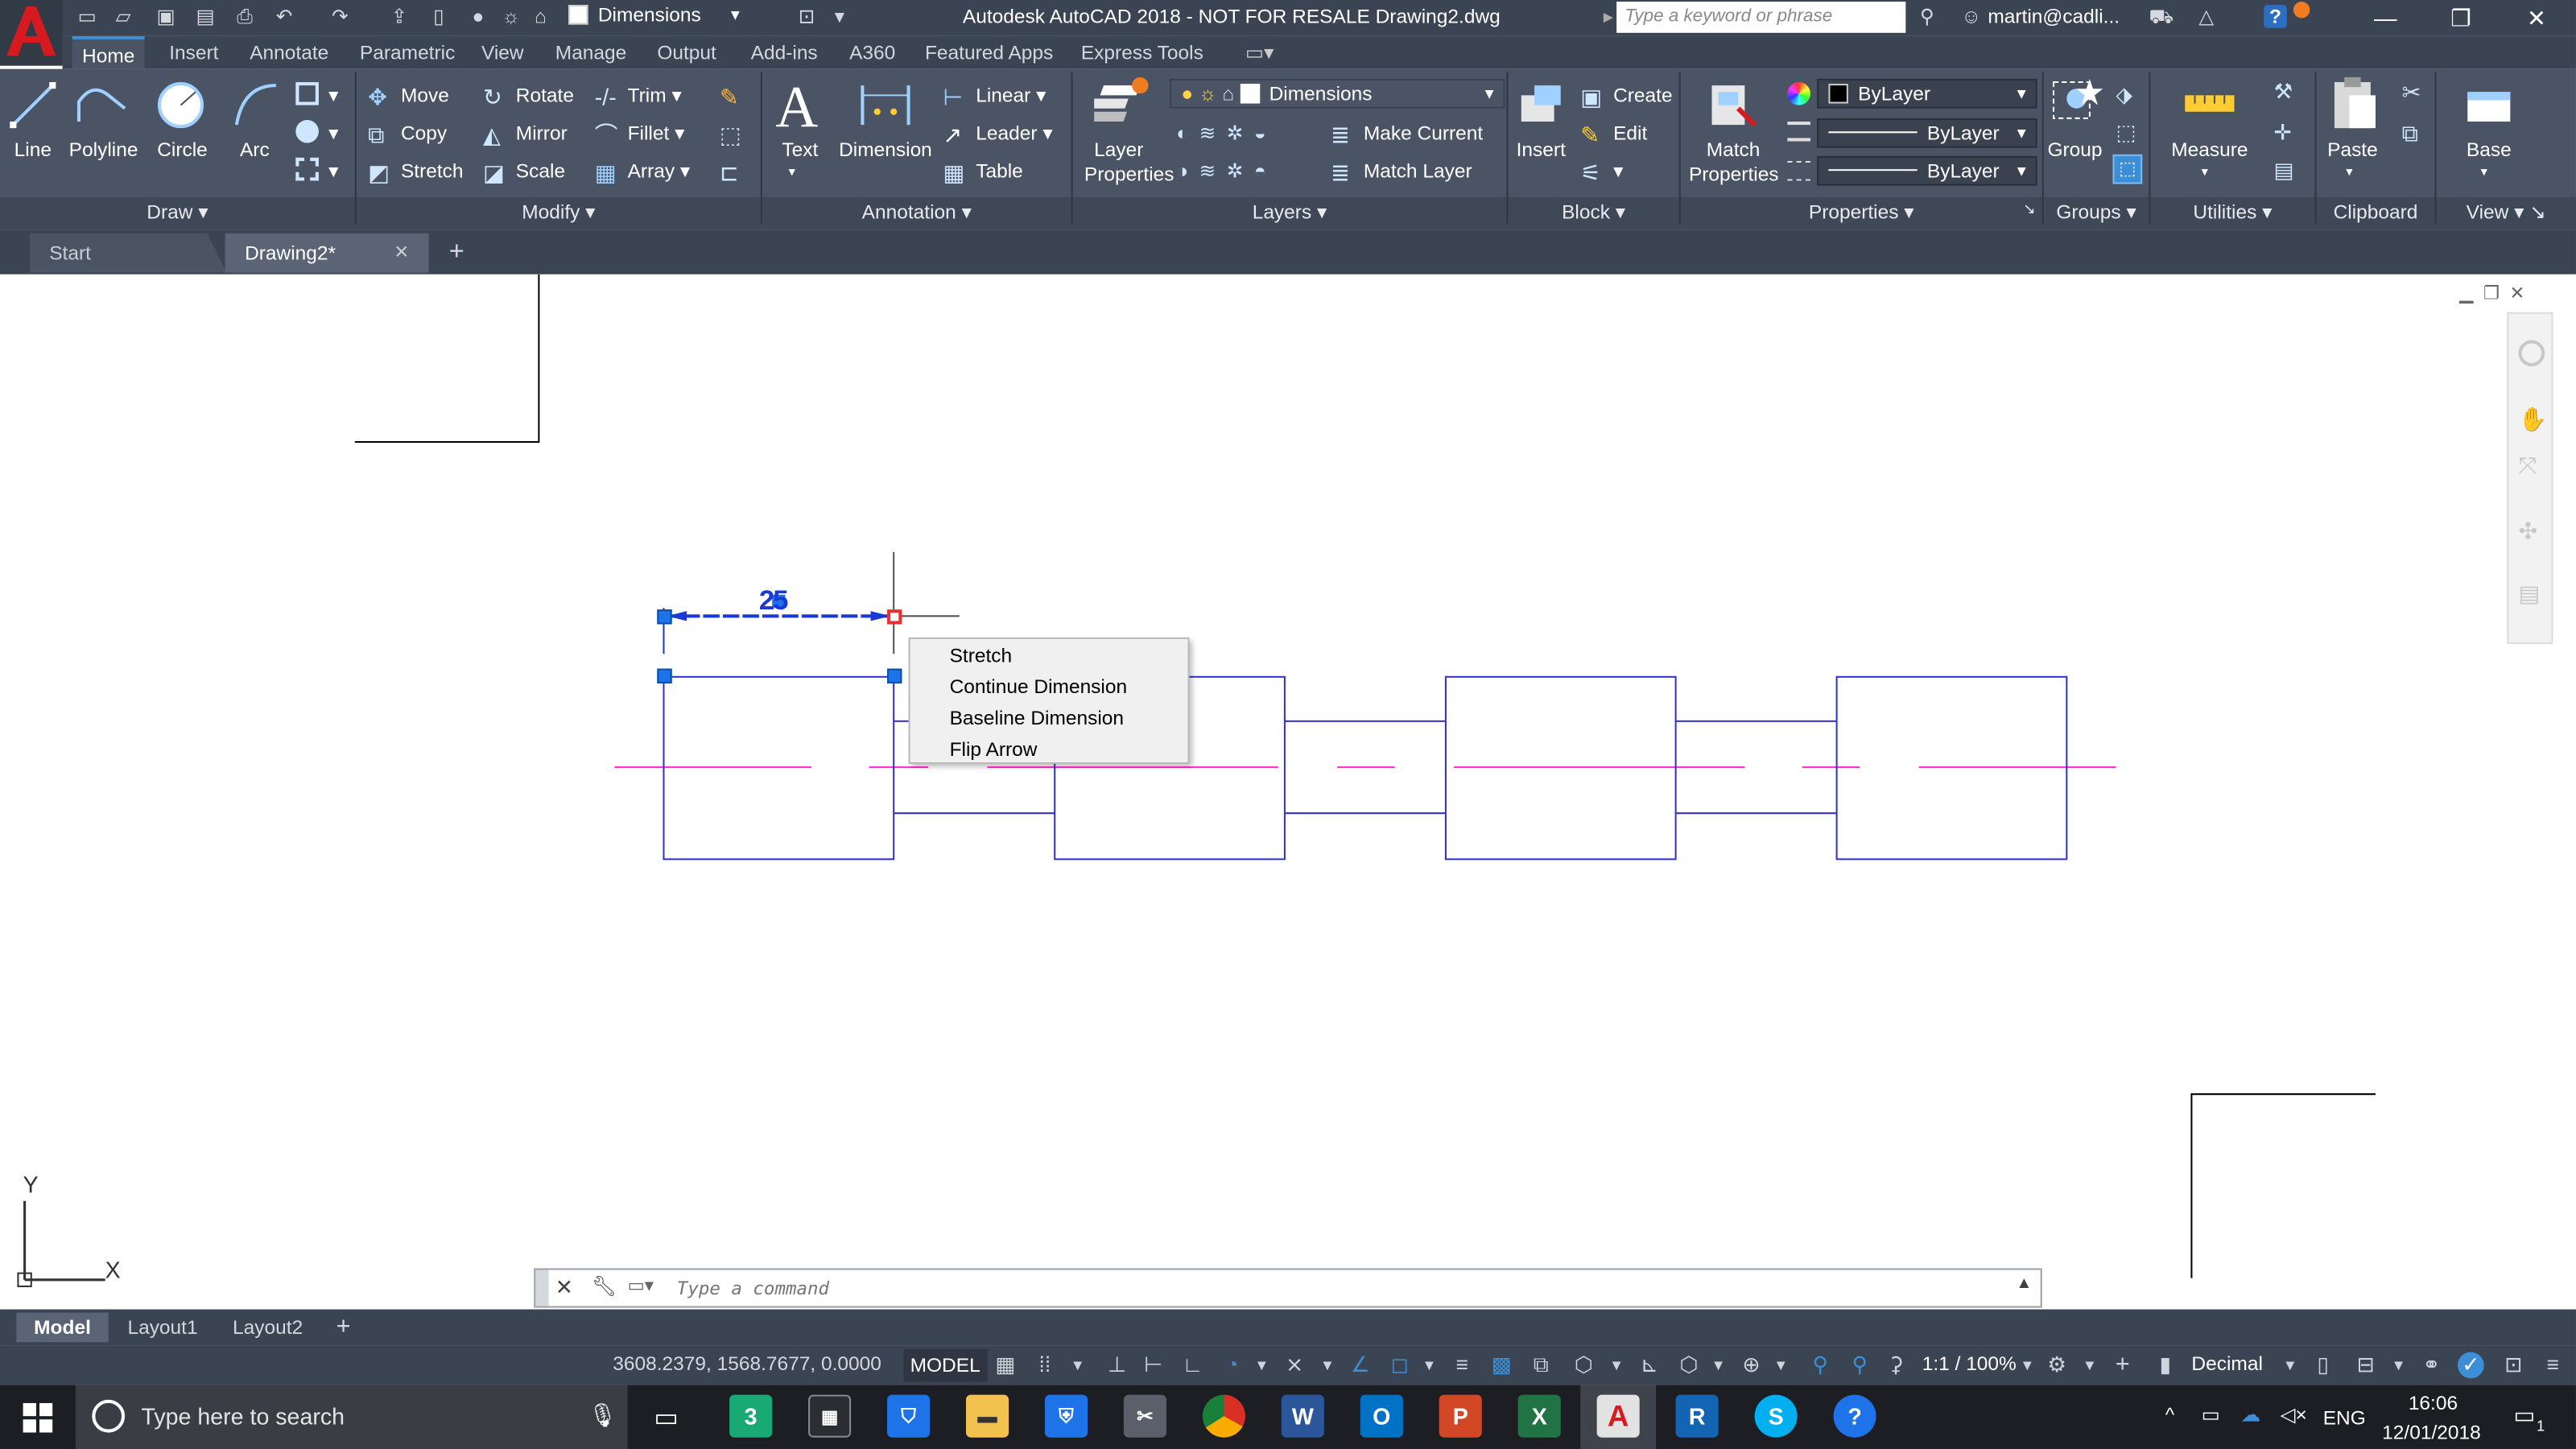  Describe the element at coordinates (2209, 150) in the screenshot. I see `measure-button: Measure` at that location.